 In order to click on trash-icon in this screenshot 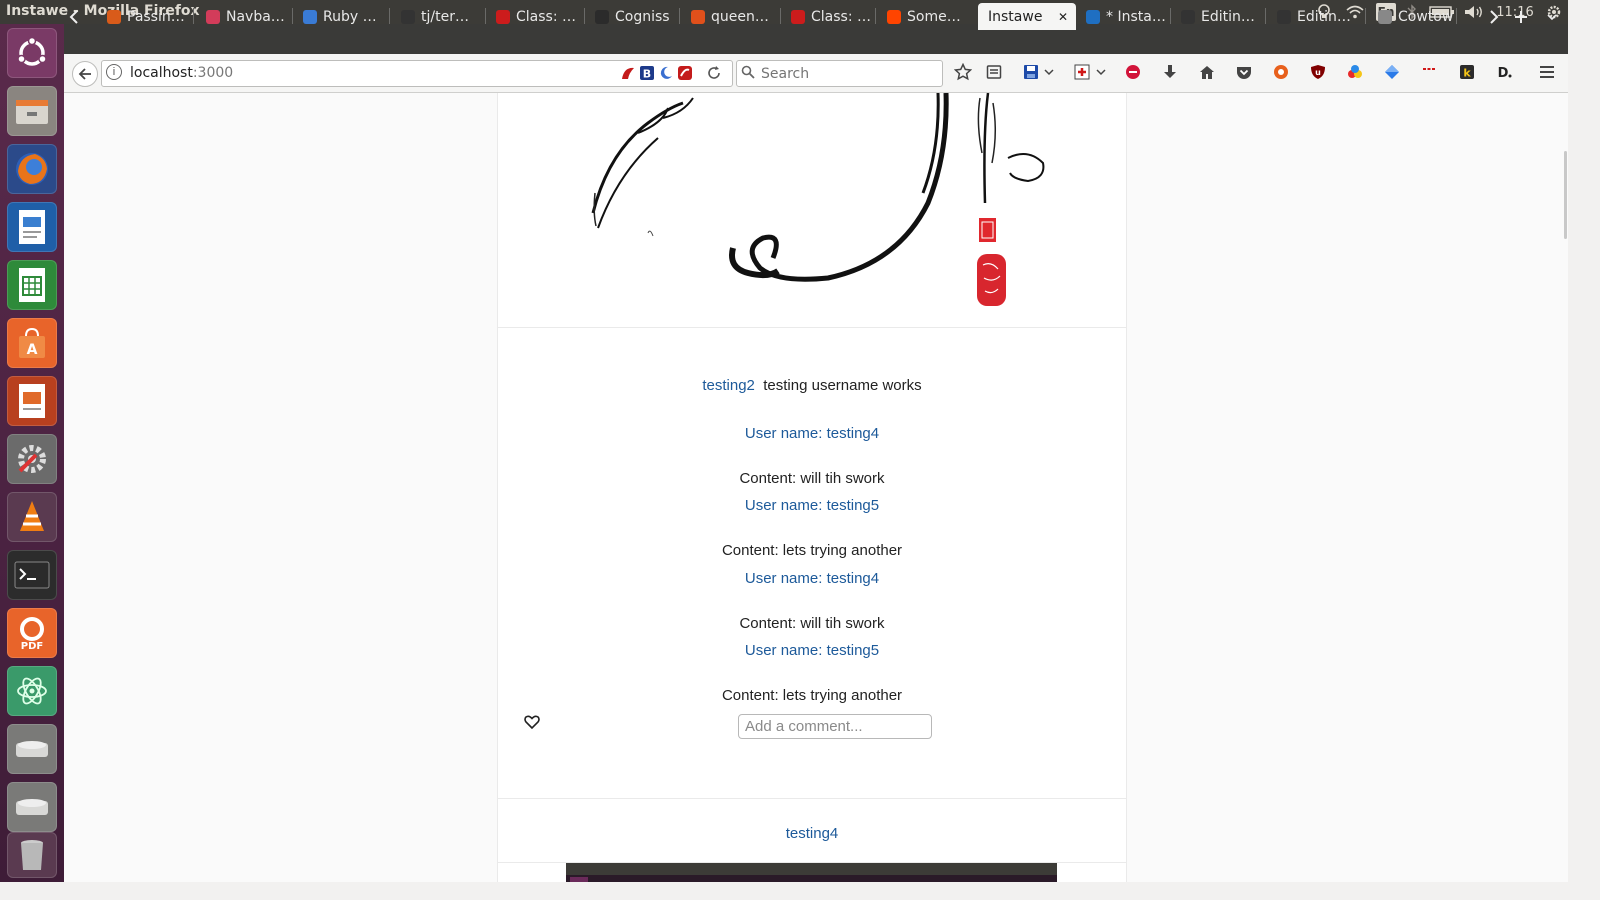, I will do `click(32, 855)`.